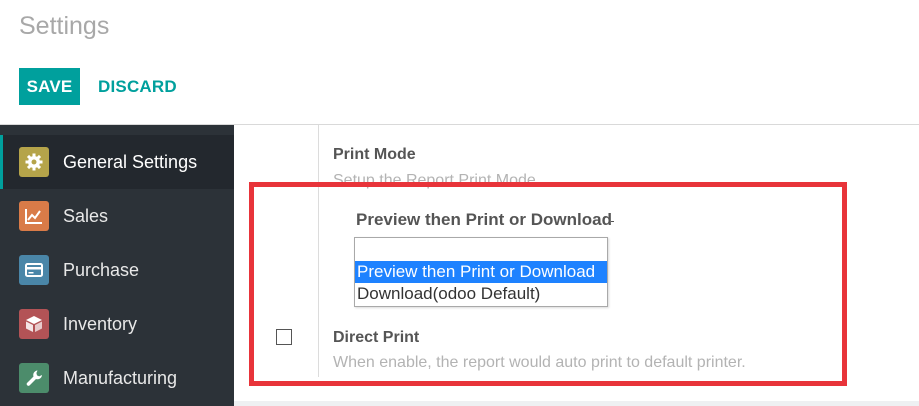 The width and height of the screenshot is (919, 406). What do you see at coordinates (34, 324) in the screenshot?
I see `box-icon` at bounding box center [34, 324].